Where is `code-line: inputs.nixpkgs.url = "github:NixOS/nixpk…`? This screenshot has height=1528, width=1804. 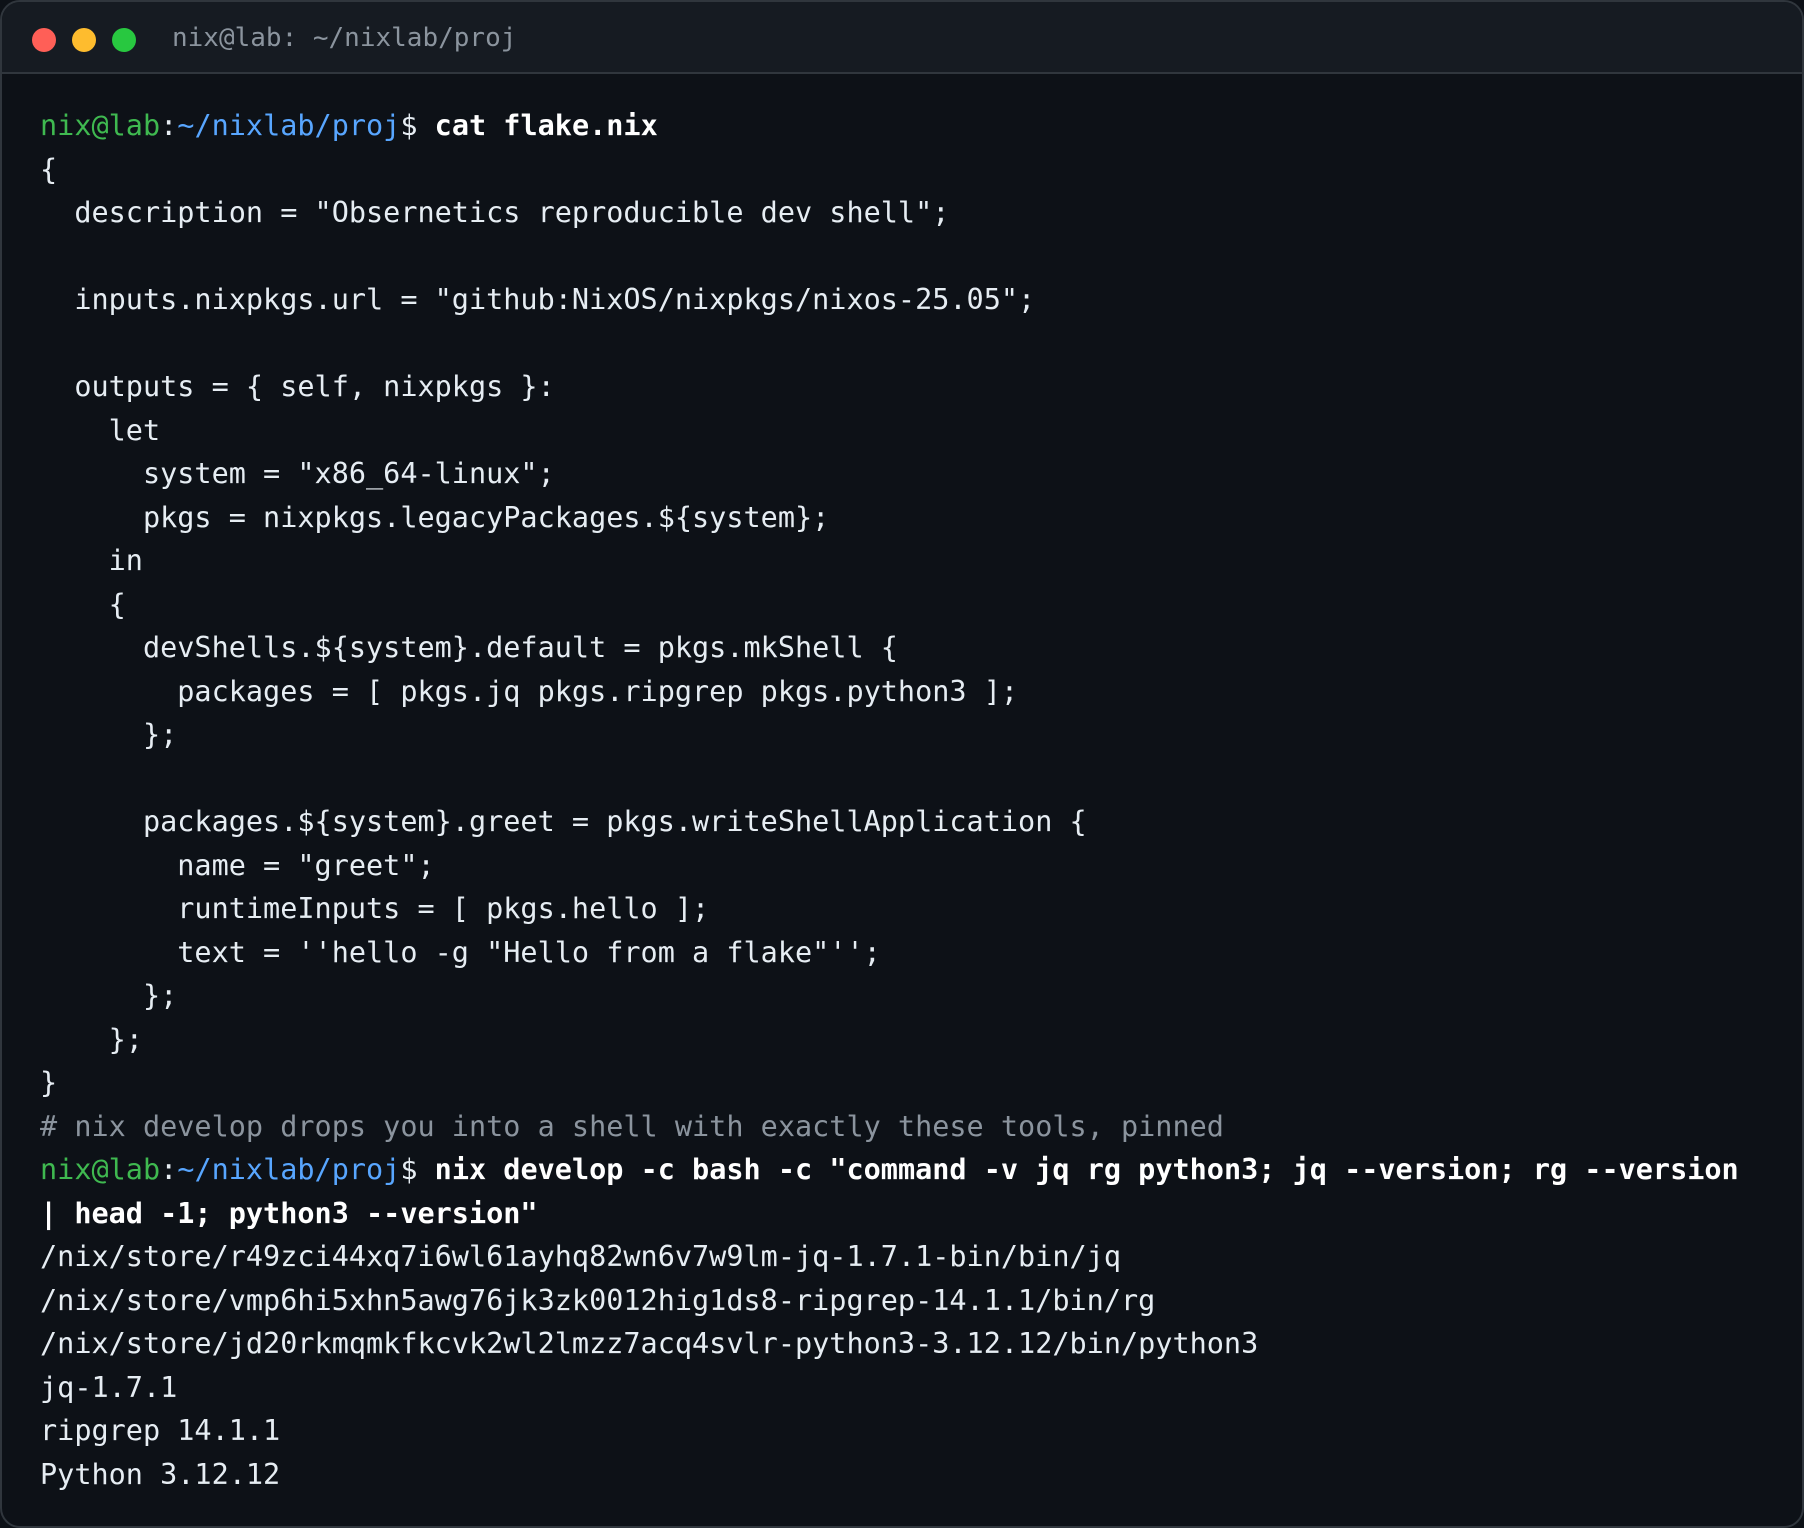 code-line: inputs.nixpkgs.url = "github:NixOS/nixpk… is located at coordinates (538, 299).